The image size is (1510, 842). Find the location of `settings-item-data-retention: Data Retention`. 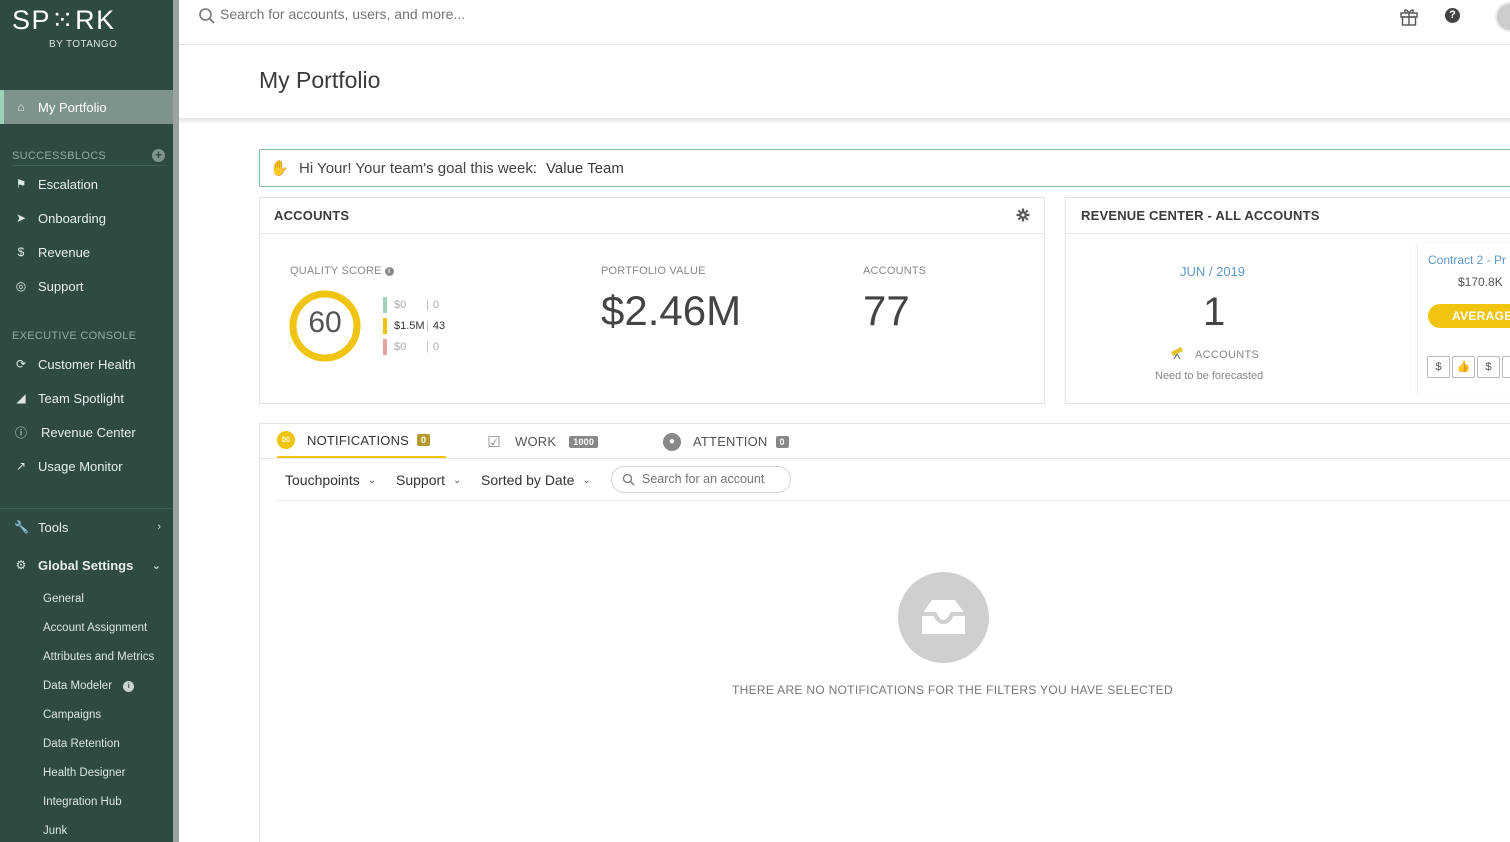

settings-item-data-retention: Data Retention is located at coordinates (81, 744).